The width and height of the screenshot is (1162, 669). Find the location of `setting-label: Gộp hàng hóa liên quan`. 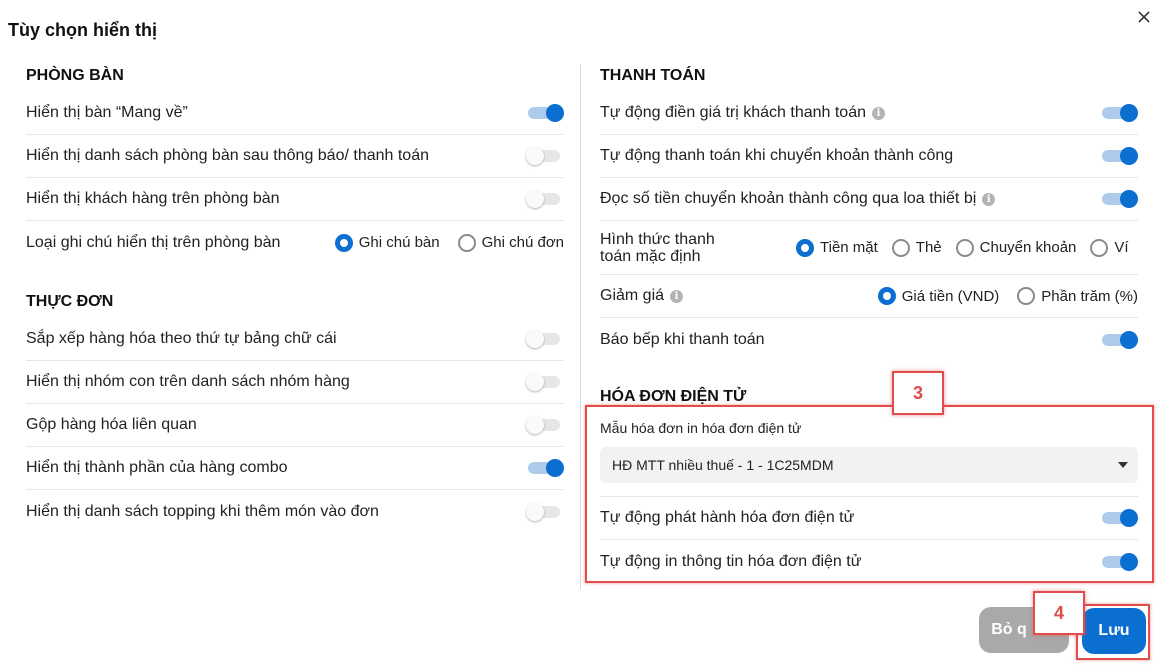

setting-label: Gộp hàng hóa liên quan is located at coordinates (111, 424).